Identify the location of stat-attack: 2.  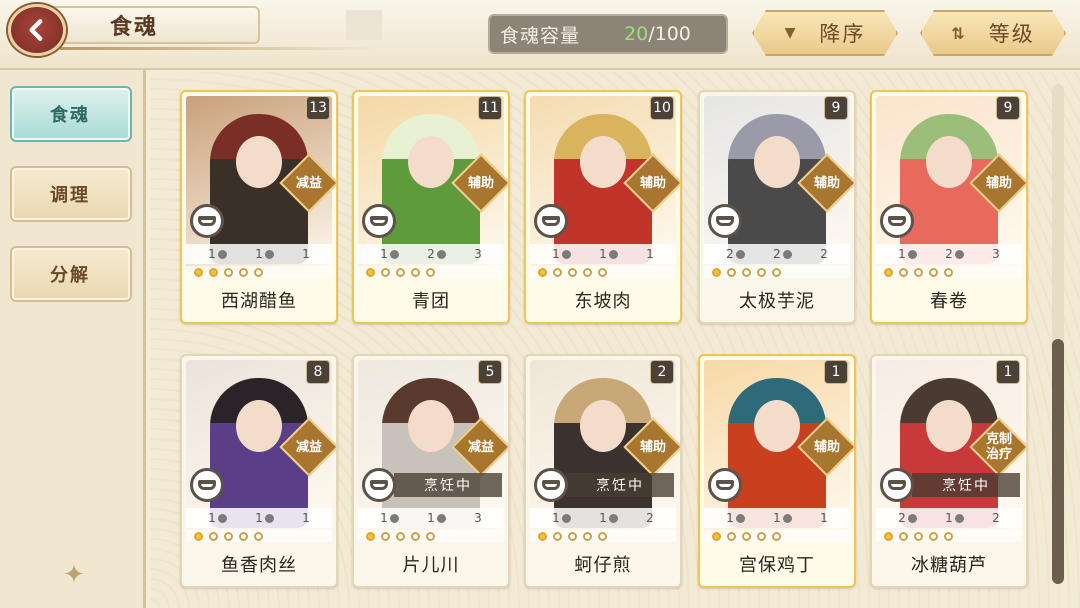
(907, 518).